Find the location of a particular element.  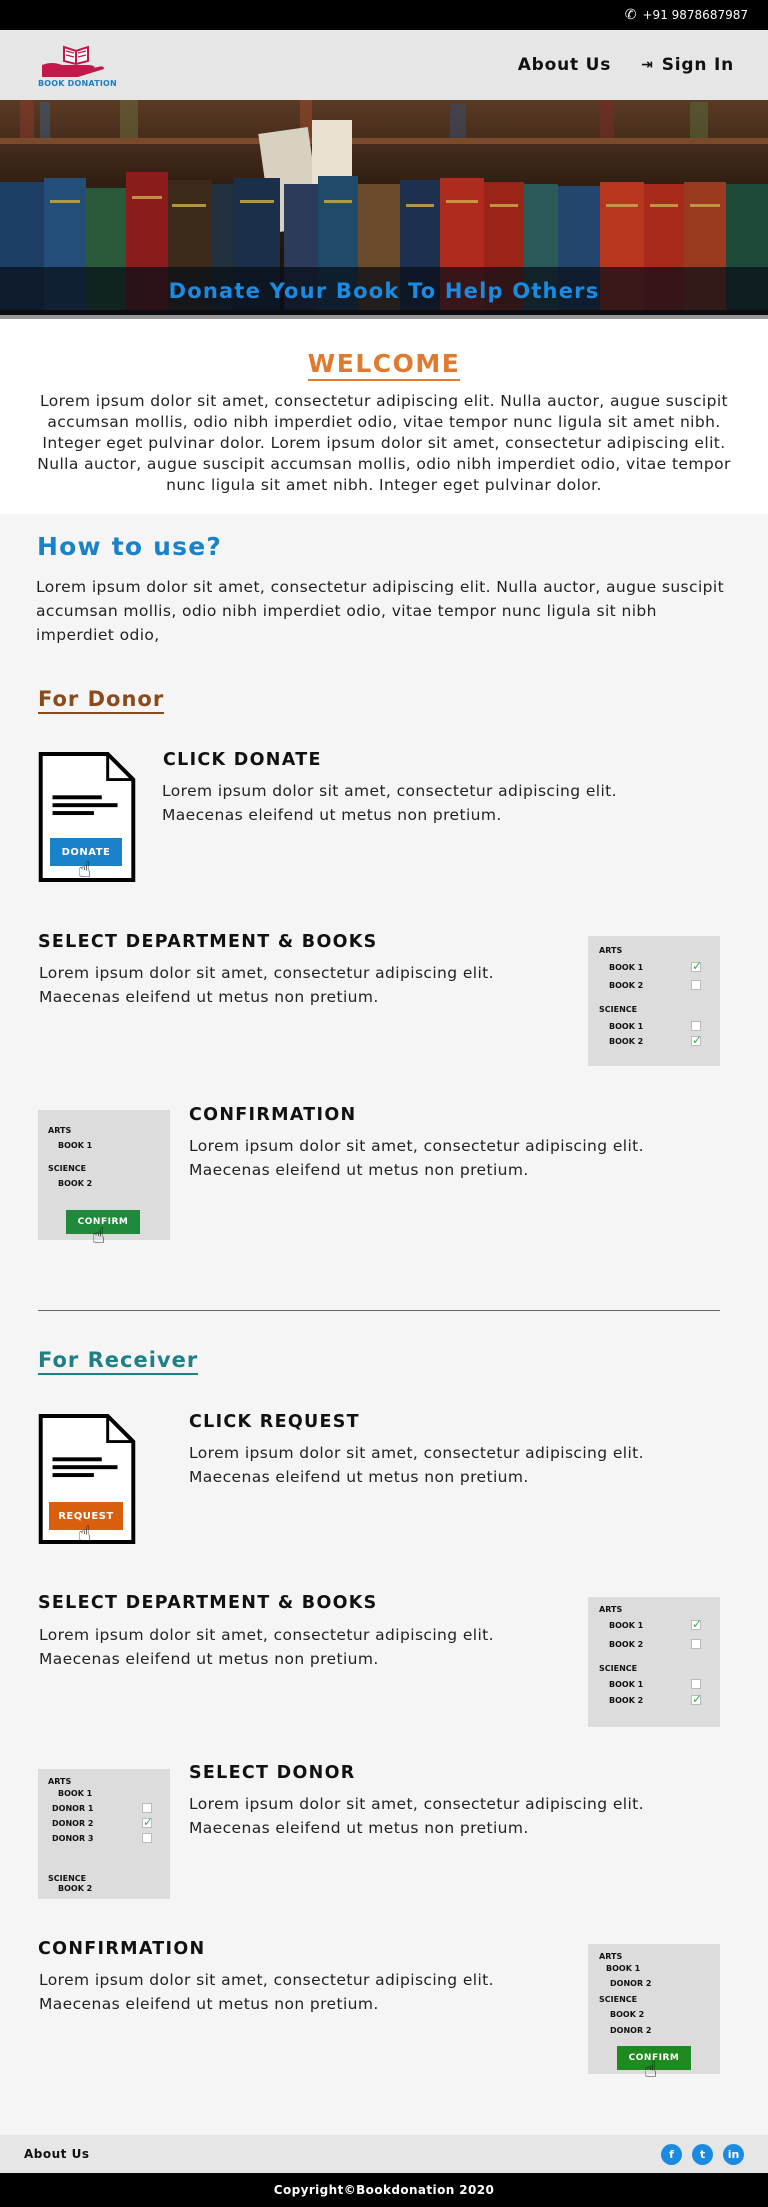

welcome-title: WELCOME is located at coordinates (384, 365).